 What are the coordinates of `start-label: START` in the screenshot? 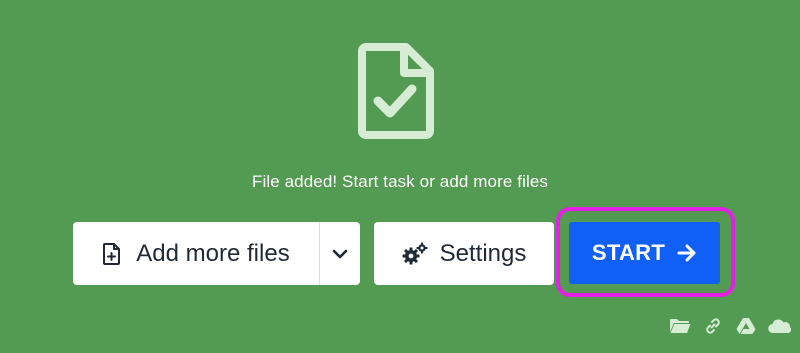 It's located at (628, 252).